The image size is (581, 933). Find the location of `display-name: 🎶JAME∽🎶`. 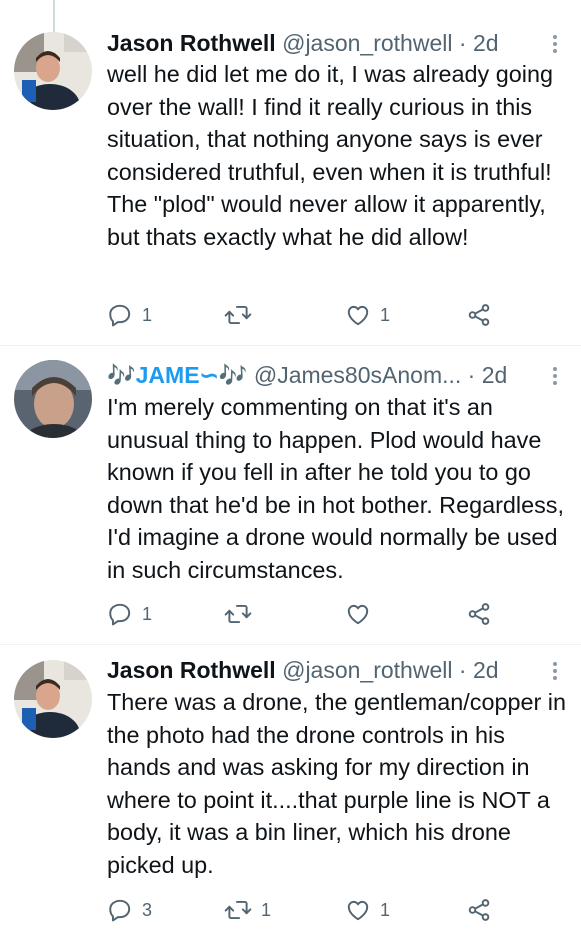

display-name: 🎶JAME∽🎶 is located at coordinates (177, 375).